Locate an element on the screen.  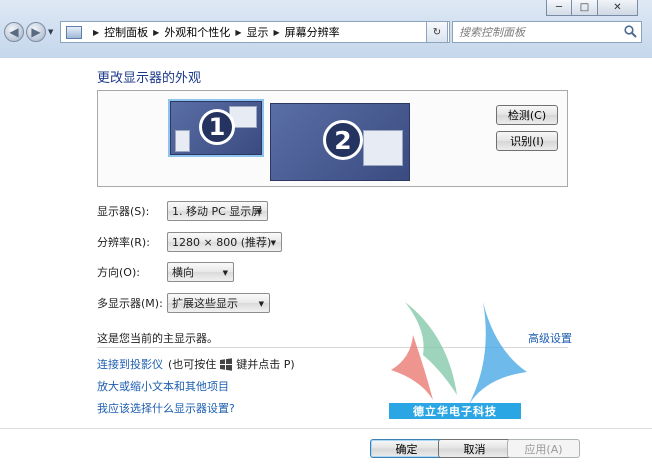
refresh-button: ↻ is located at coordinates (437, 32).